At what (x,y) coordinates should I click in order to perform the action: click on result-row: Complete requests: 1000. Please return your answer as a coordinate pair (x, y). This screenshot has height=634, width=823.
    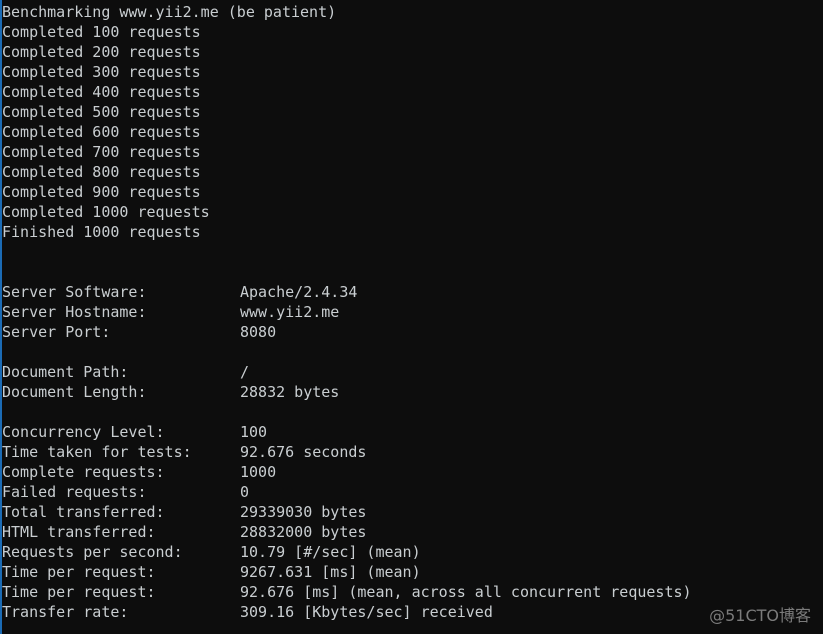
    Looking at the image, I should click on (412, 472).